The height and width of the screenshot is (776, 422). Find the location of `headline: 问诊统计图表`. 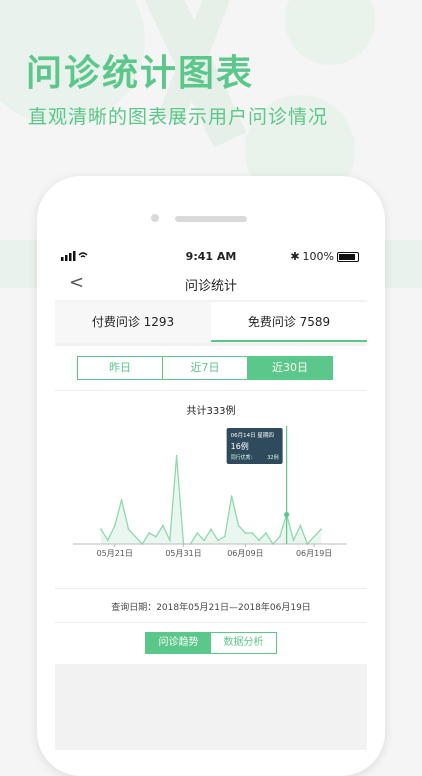

headline: 问诊统计图表 is located at coordinates (140, 73).